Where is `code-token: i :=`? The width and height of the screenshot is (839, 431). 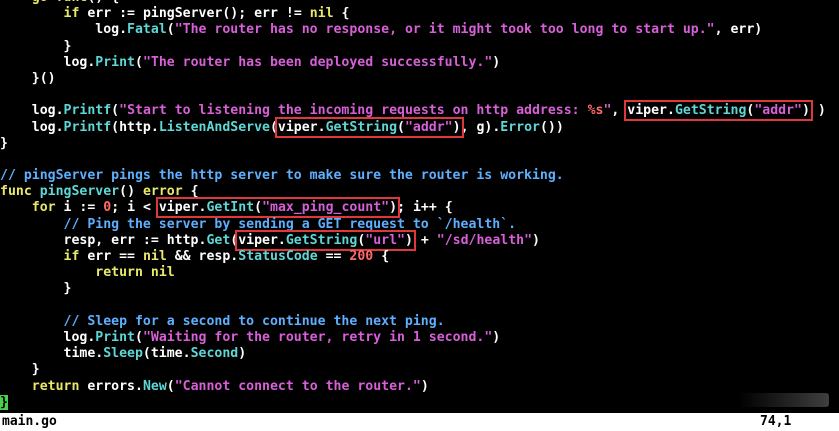
code-token: i := is located at coordinates (79, 208).